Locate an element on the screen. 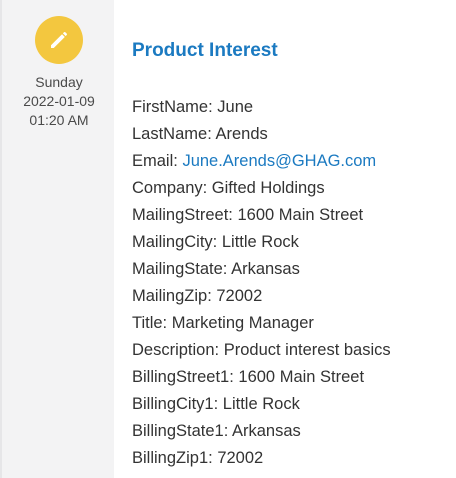 The image size is (456, 478). activity-date: 2022-01-09 is located at coordinates (59, 101).